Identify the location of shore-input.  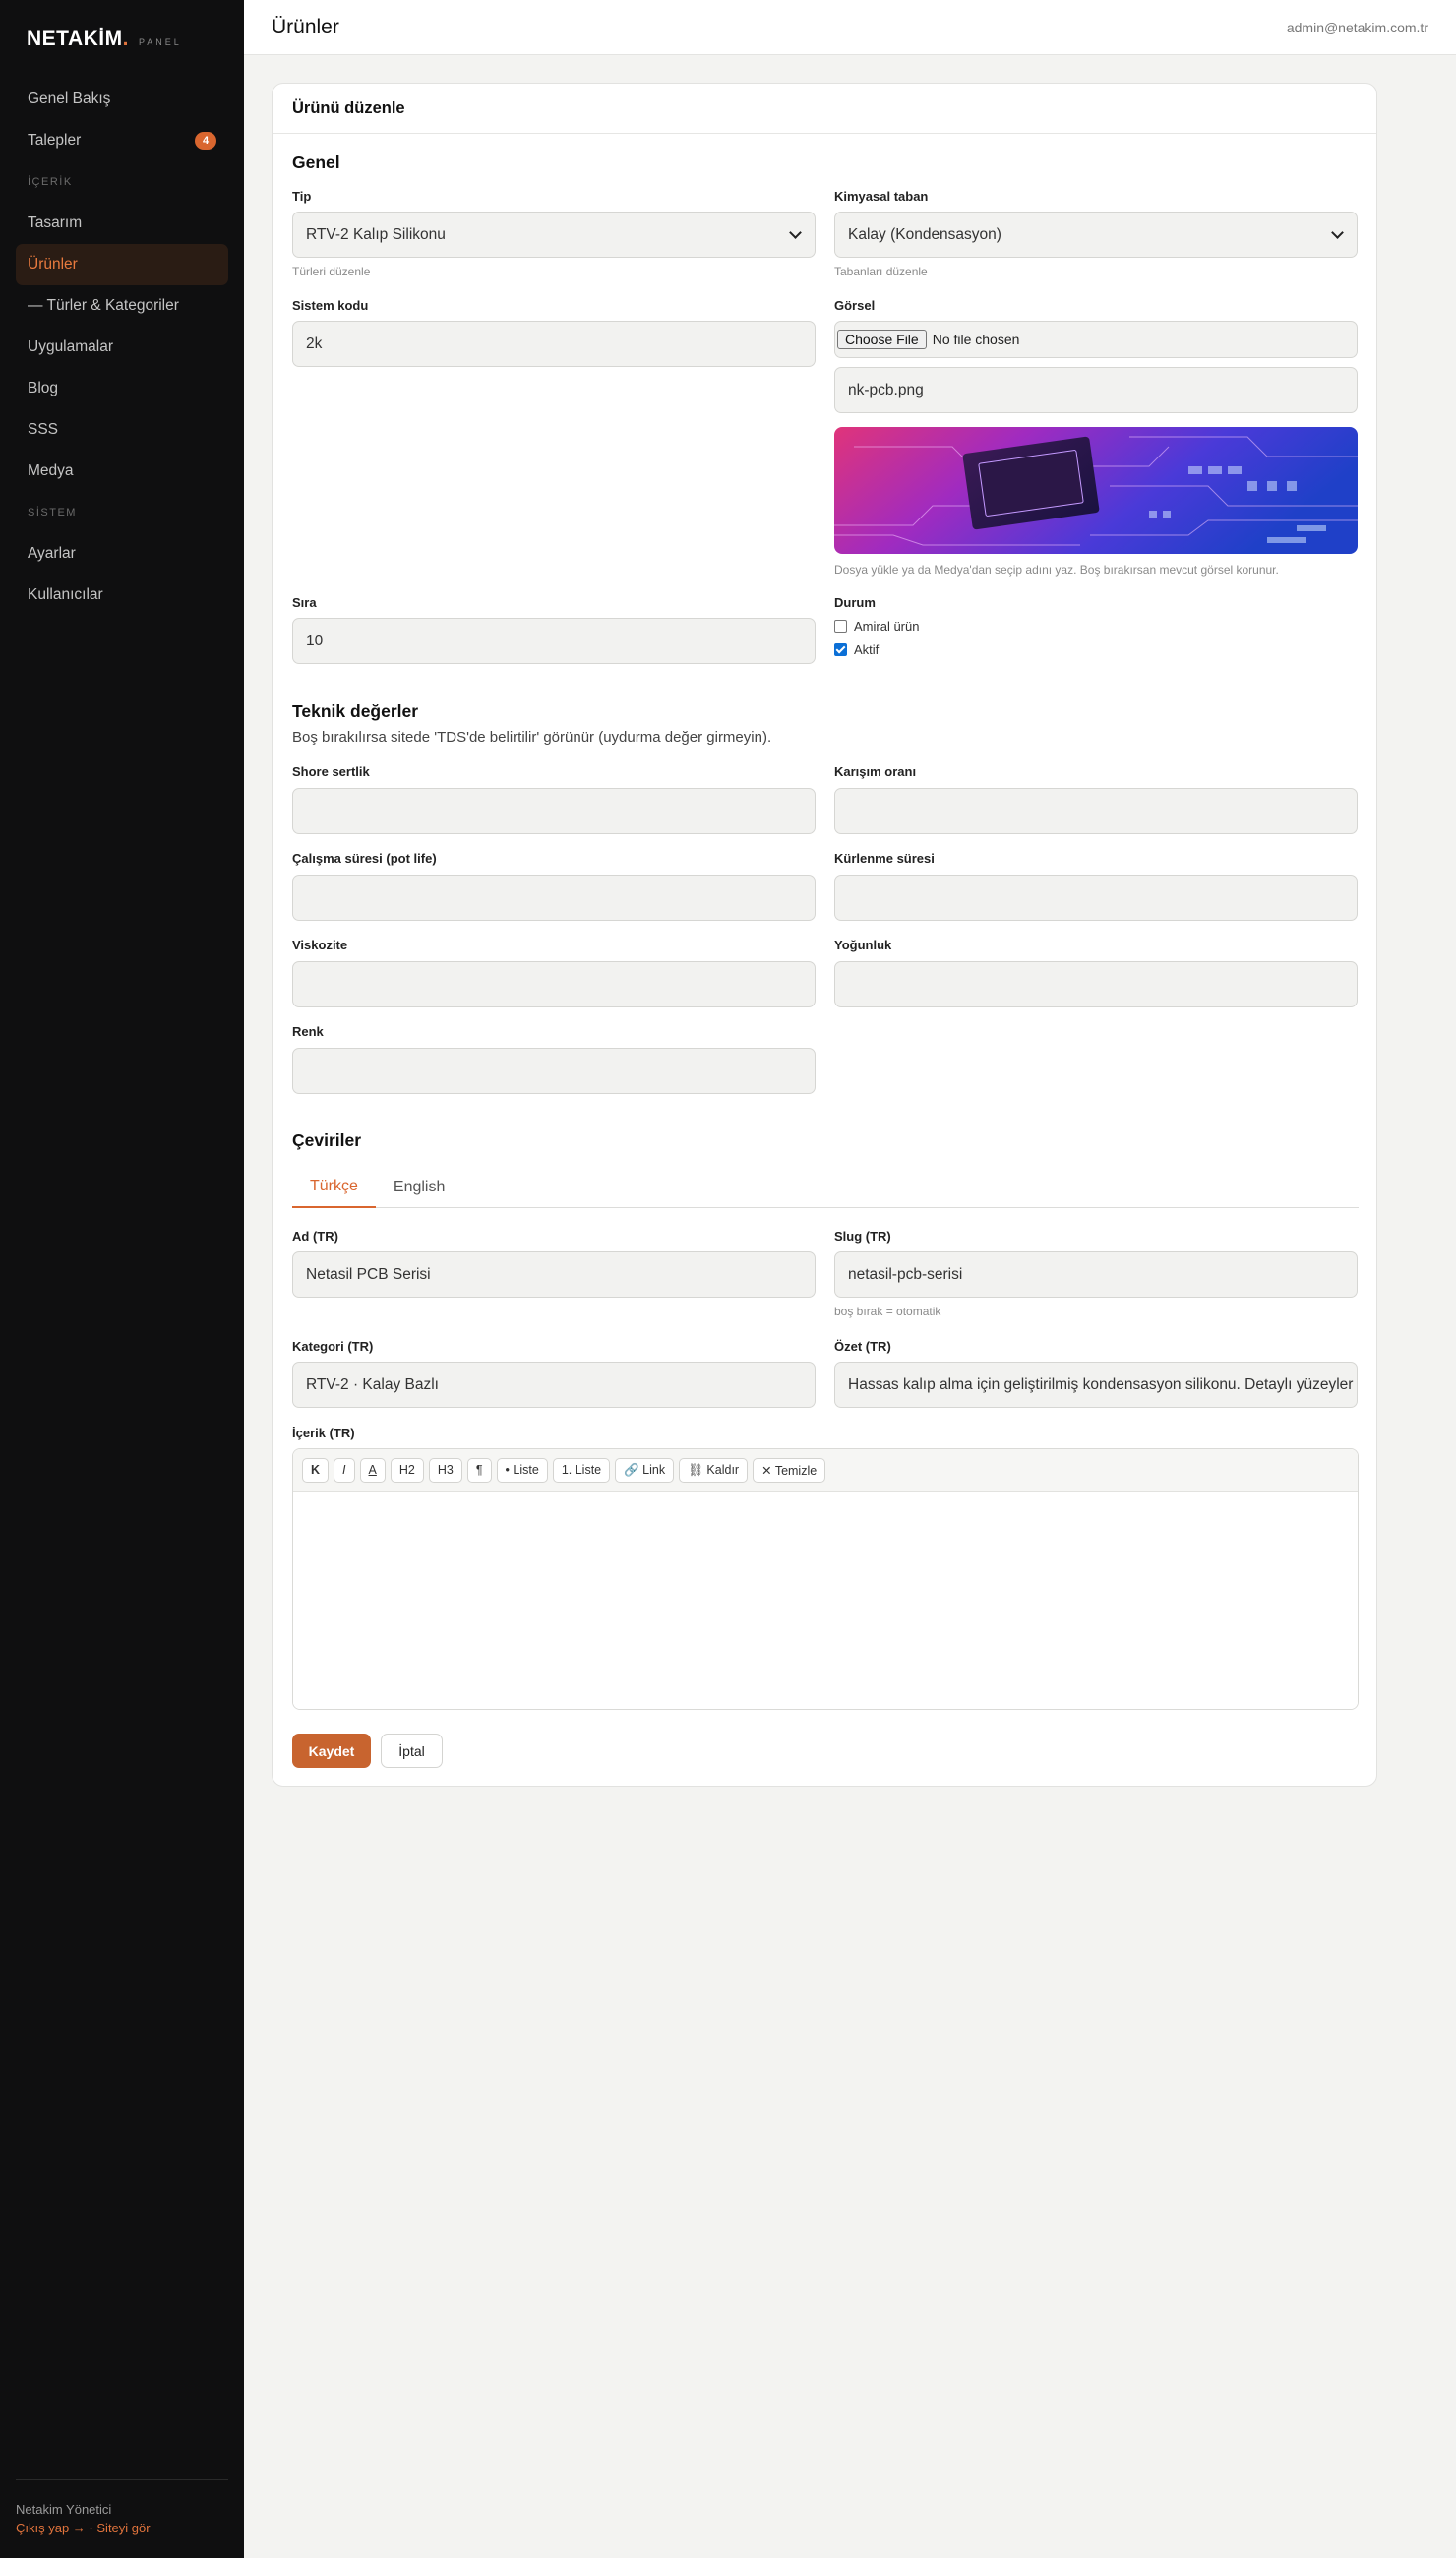
(554, 811).